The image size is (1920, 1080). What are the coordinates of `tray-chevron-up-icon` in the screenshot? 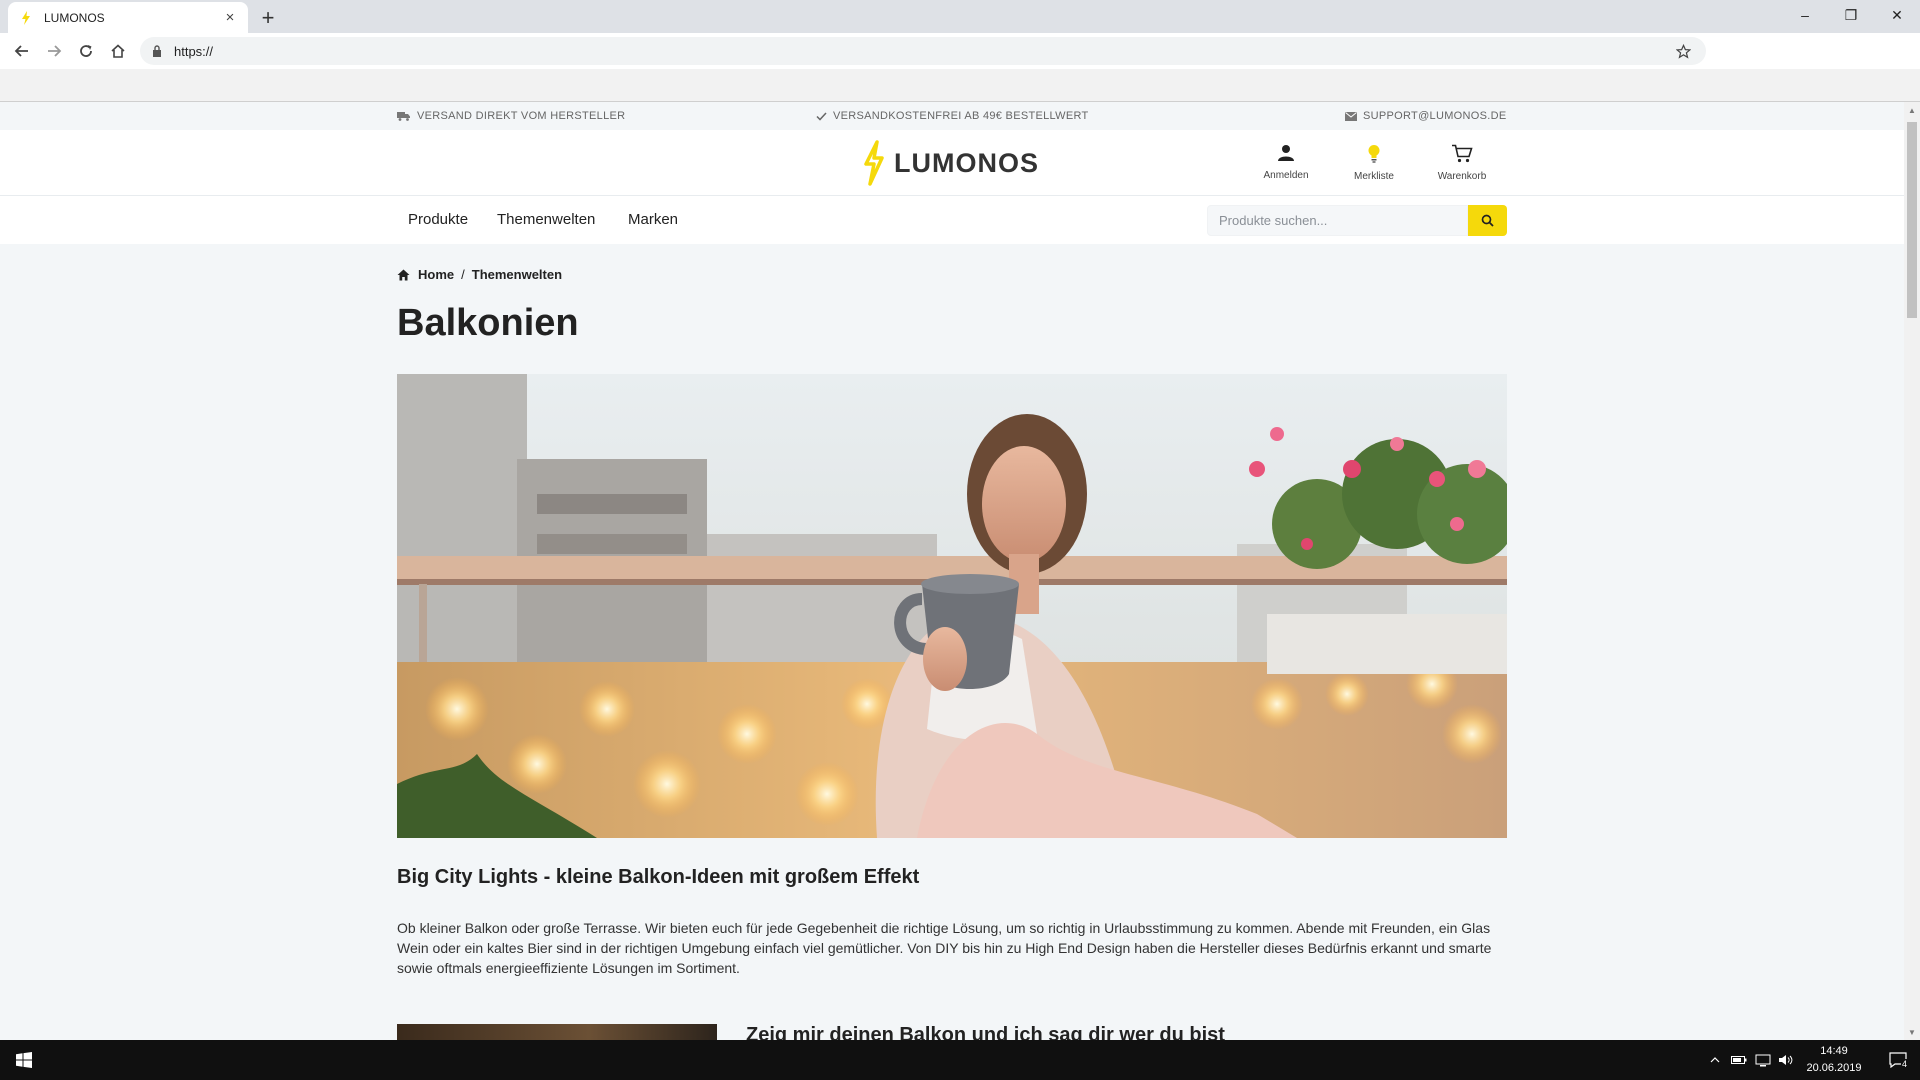 It's located at (1715, 1060).